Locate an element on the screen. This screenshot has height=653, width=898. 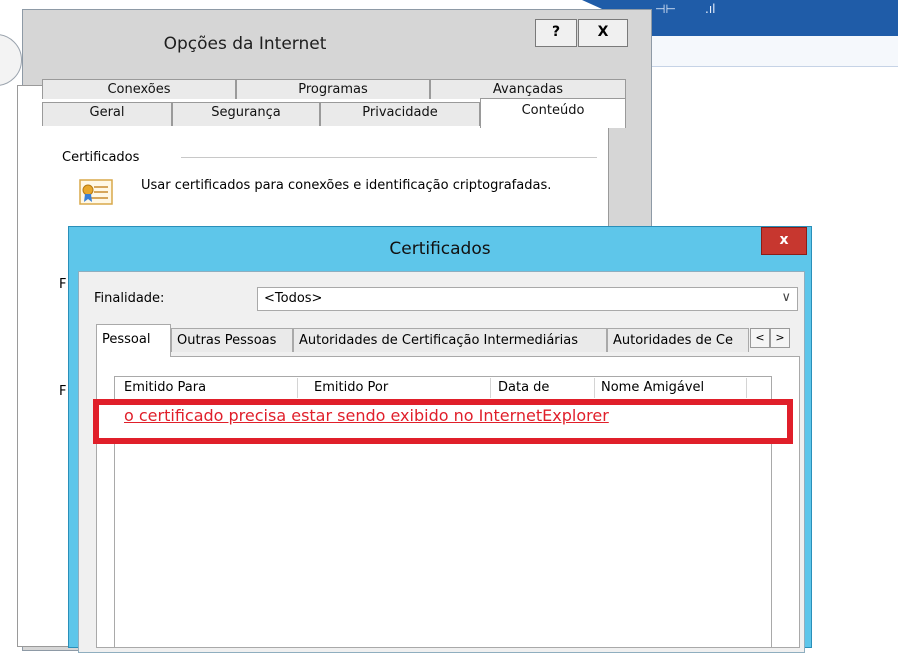
window-title: Opções da Internet is located at coordinates (245, 44).